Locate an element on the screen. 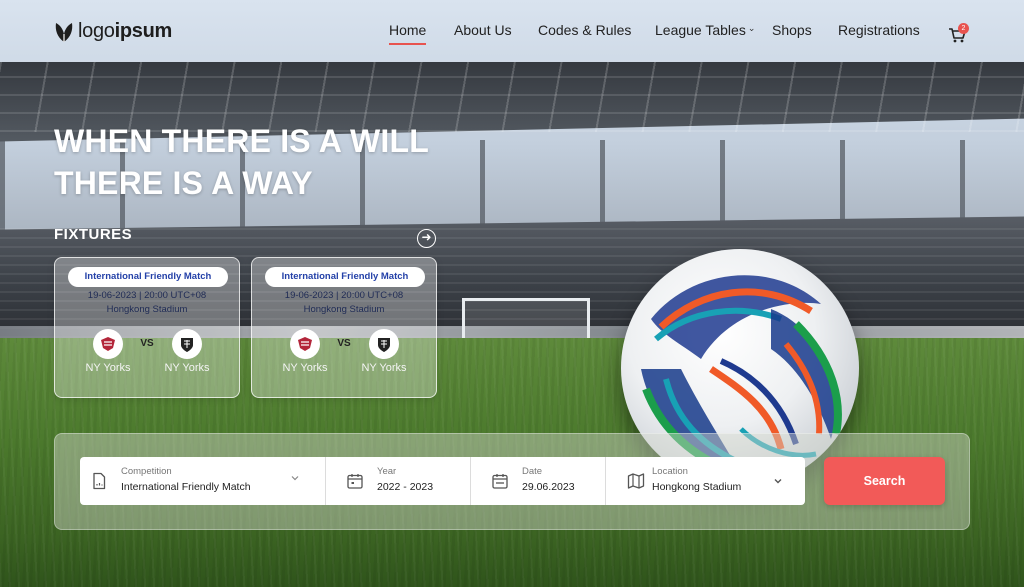 The width and height of the screenshot is (1024, 587). goal-post is located at coordinates (526, 319).